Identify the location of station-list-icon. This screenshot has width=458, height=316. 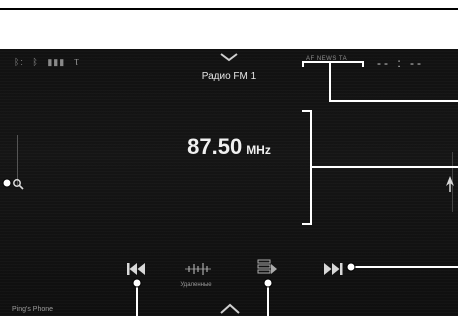
(267, 268).